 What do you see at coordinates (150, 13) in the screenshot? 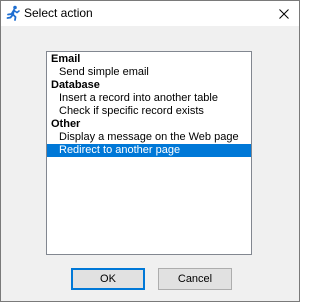
I see `title-bar: Select action` at bounding box center [150, 13].